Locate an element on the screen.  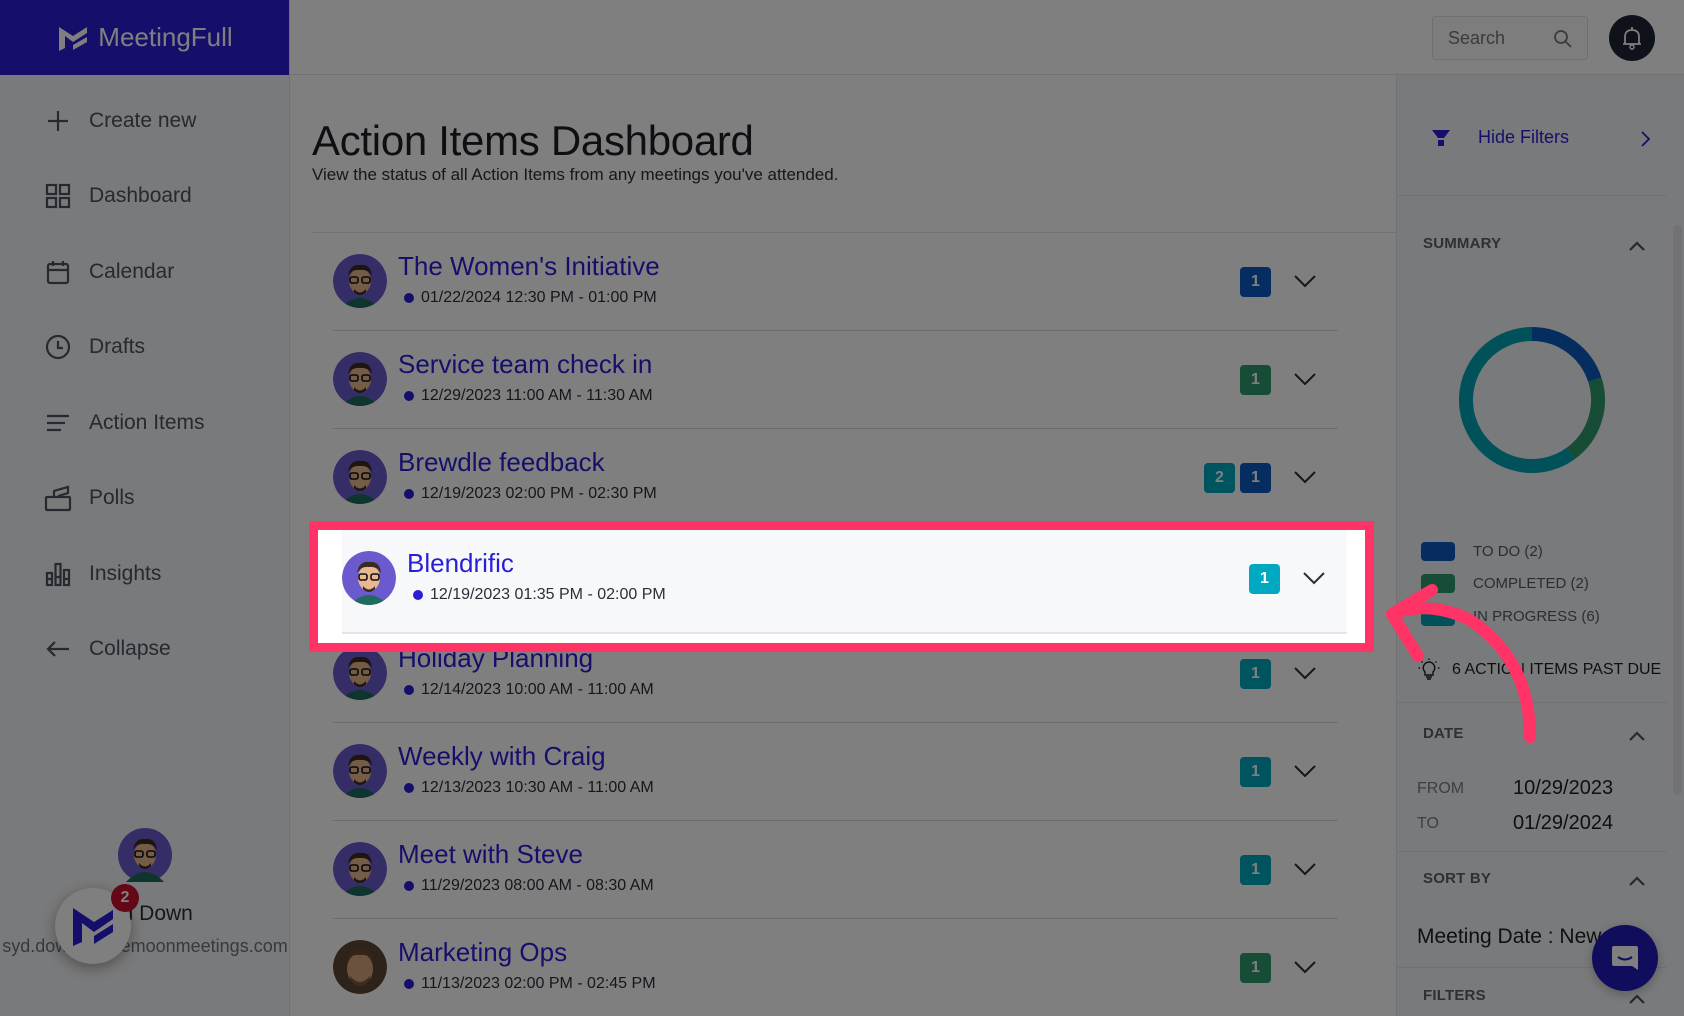
notifications-button is located at coordinates (1632, 38).